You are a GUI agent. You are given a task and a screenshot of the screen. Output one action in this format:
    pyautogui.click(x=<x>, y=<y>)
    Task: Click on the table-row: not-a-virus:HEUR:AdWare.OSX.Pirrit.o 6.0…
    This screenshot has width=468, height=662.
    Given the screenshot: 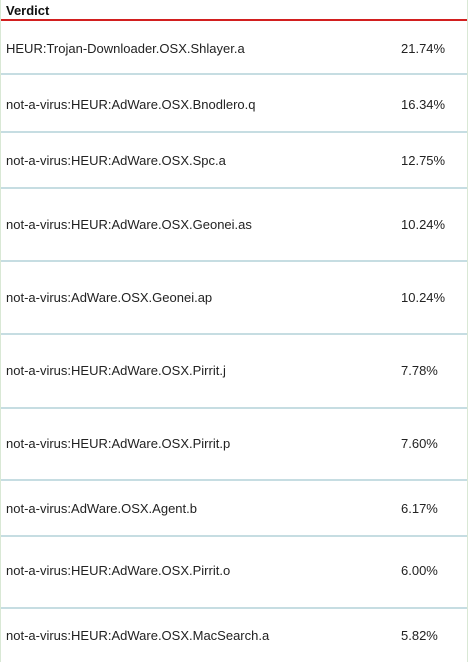 What is the action you would take?
    pyautogui.click(x=234, y=573)
    